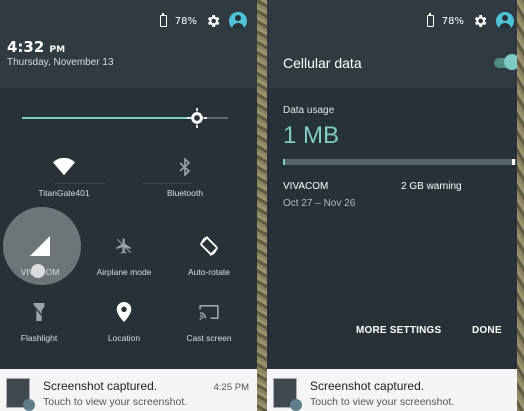 Image resolution: width=524 pixels, height=411 pixels. Describe the element at coordinates (109, 118) in the screenshot. I see `brightness-fill` at that location.